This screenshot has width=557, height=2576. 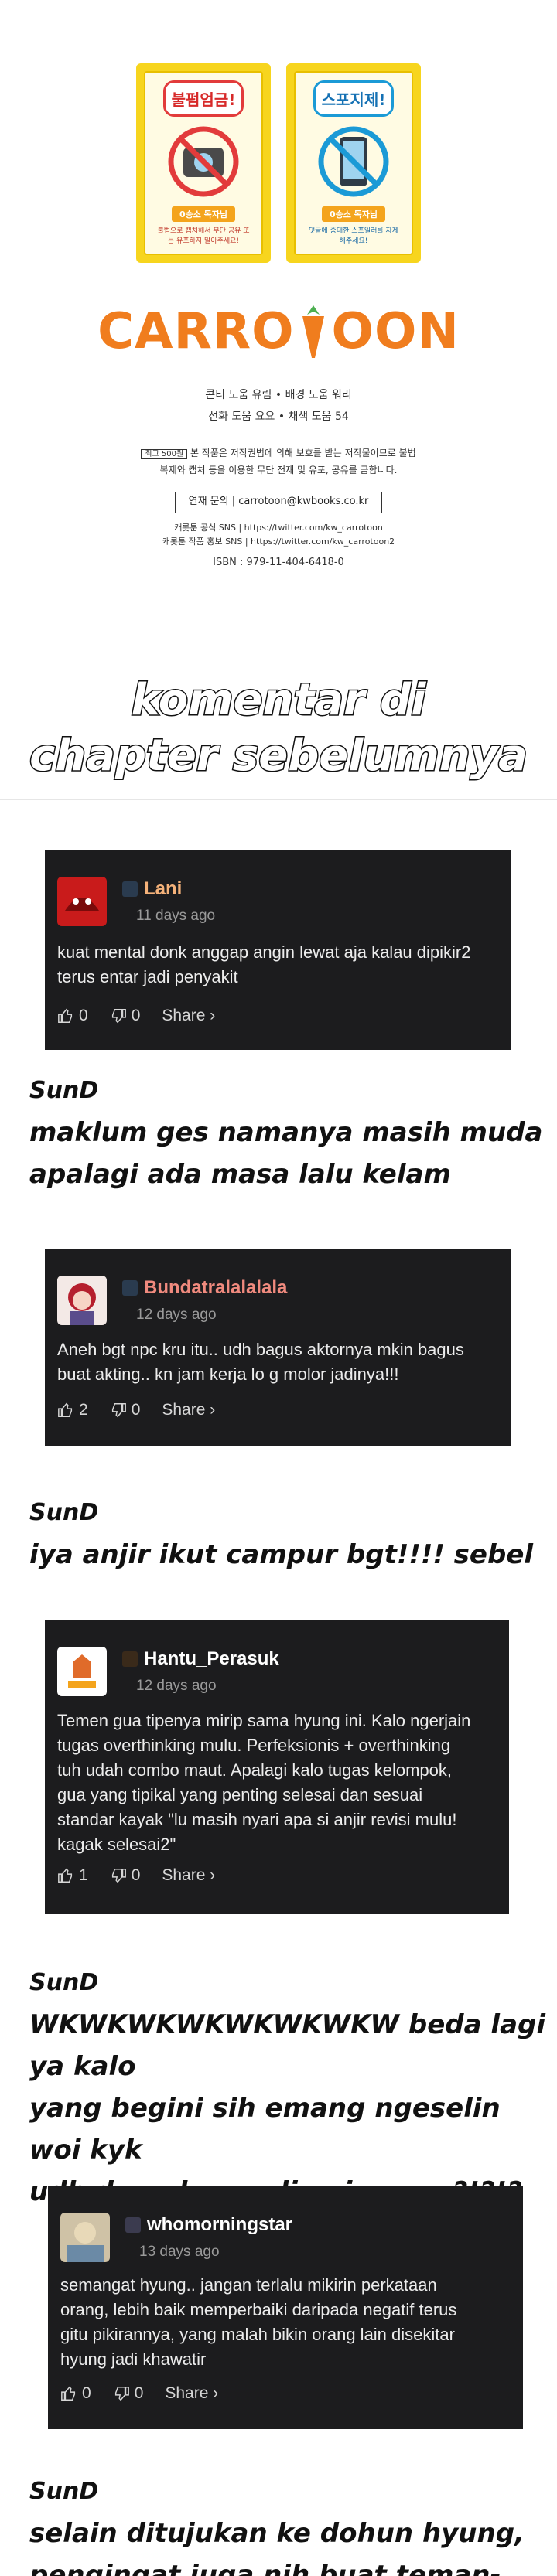 What do you see at coordinates (82, 1300) in the screenshot?
I see `avatar` at bounding box center [82, 1300].